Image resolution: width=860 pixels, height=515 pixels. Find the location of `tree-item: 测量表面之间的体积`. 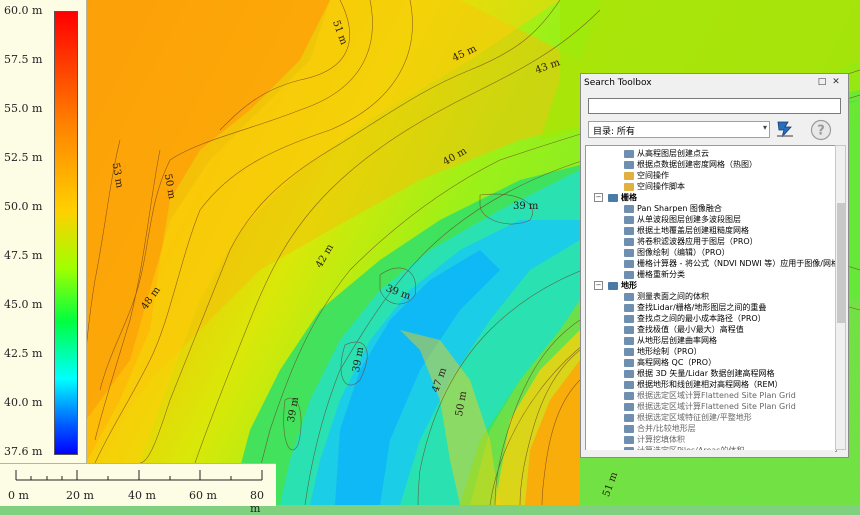

tree-item: 测量表面之间的体积 is located at coordinates (666, 296).